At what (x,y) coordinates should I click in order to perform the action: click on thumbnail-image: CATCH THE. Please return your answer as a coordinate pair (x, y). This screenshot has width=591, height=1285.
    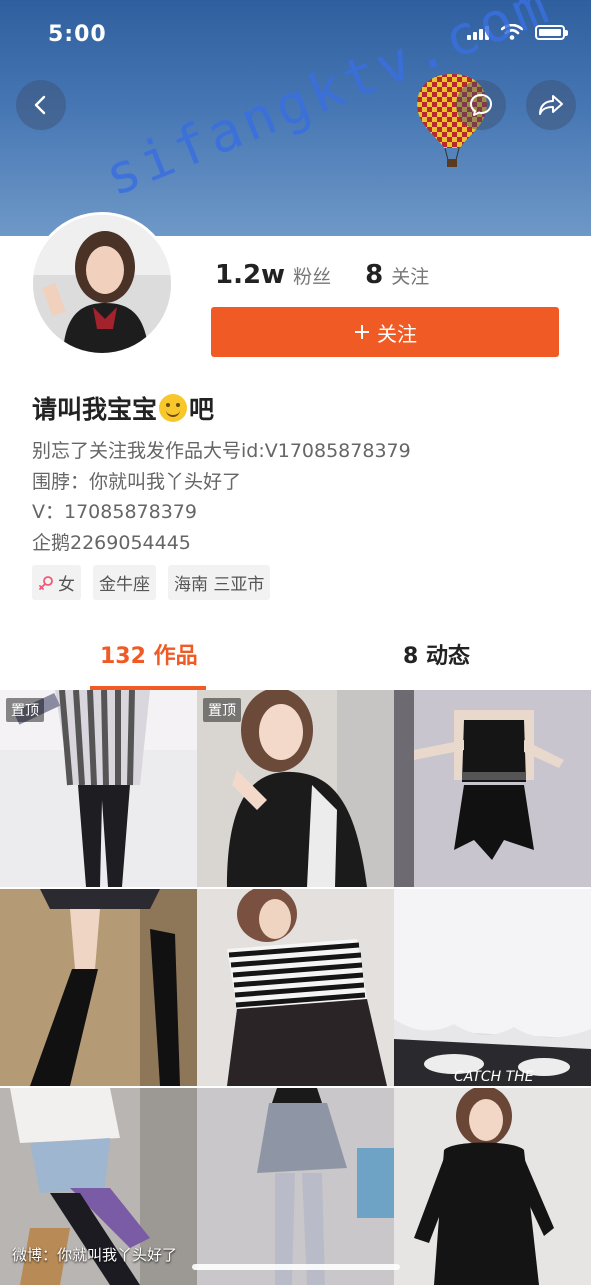
    Looking at the image, I should click on (492, 987).